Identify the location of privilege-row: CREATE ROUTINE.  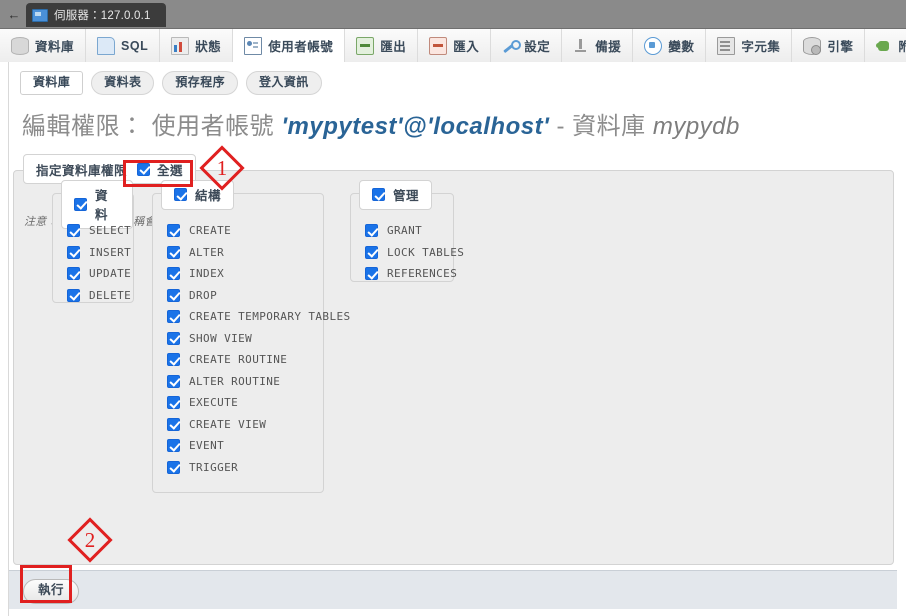
(241, 360).